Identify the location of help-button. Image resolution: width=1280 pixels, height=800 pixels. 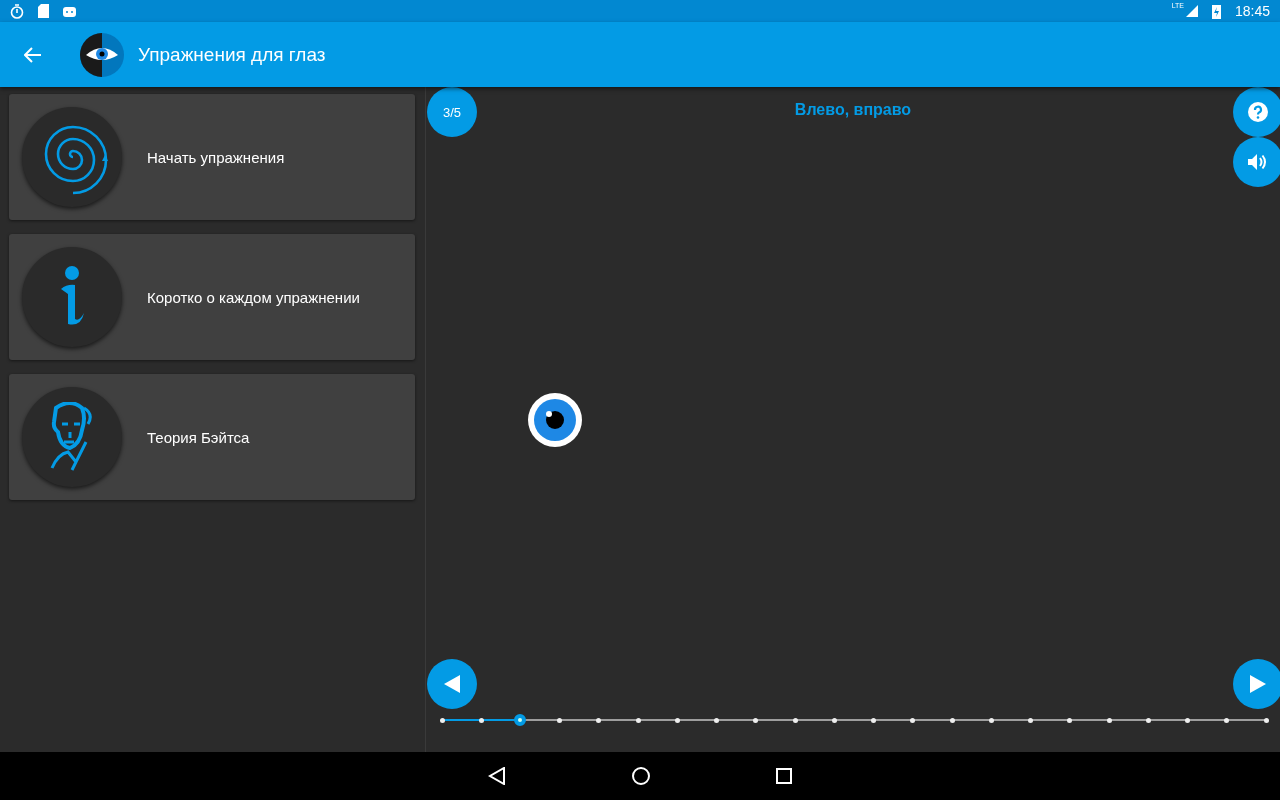
(1256, 112).